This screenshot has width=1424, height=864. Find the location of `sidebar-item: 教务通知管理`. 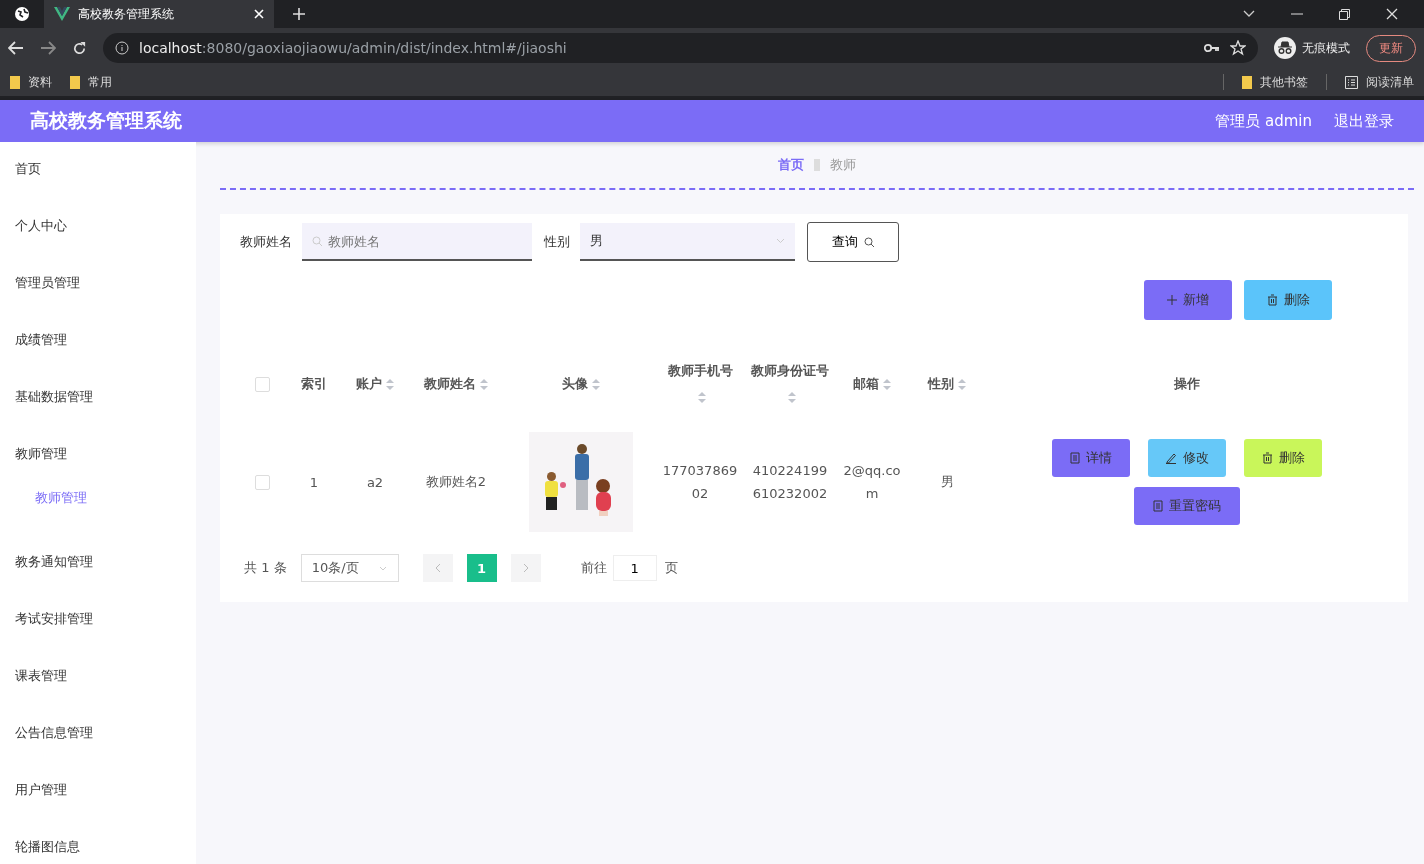

sidebar-item: 教务通知管理 is located at coordinates (98, 577).